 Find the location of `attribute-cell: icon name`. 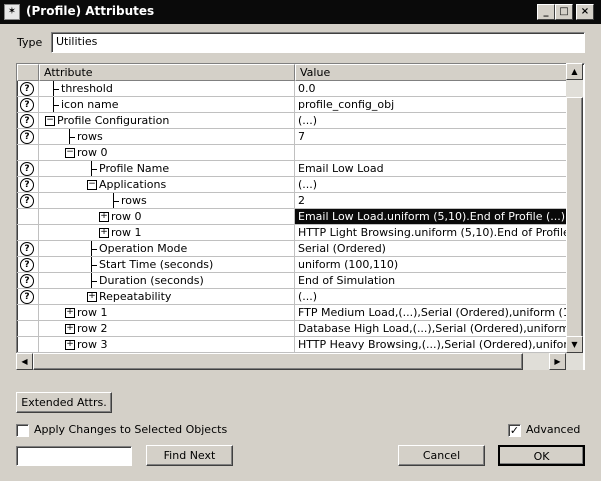

attribute-cell: icon name is located at coordinates (167, 105).